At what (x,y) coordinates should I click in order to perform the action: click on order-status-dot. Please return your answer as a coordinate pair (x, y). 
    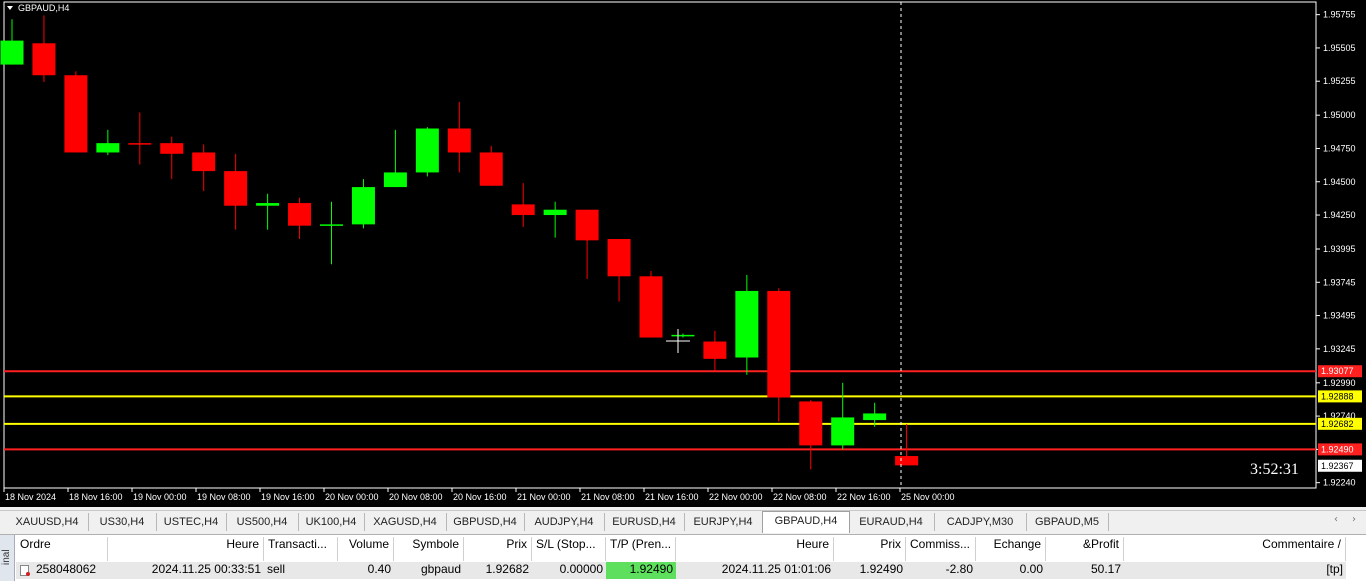
    Looking at the image, I should click on (28, 574).